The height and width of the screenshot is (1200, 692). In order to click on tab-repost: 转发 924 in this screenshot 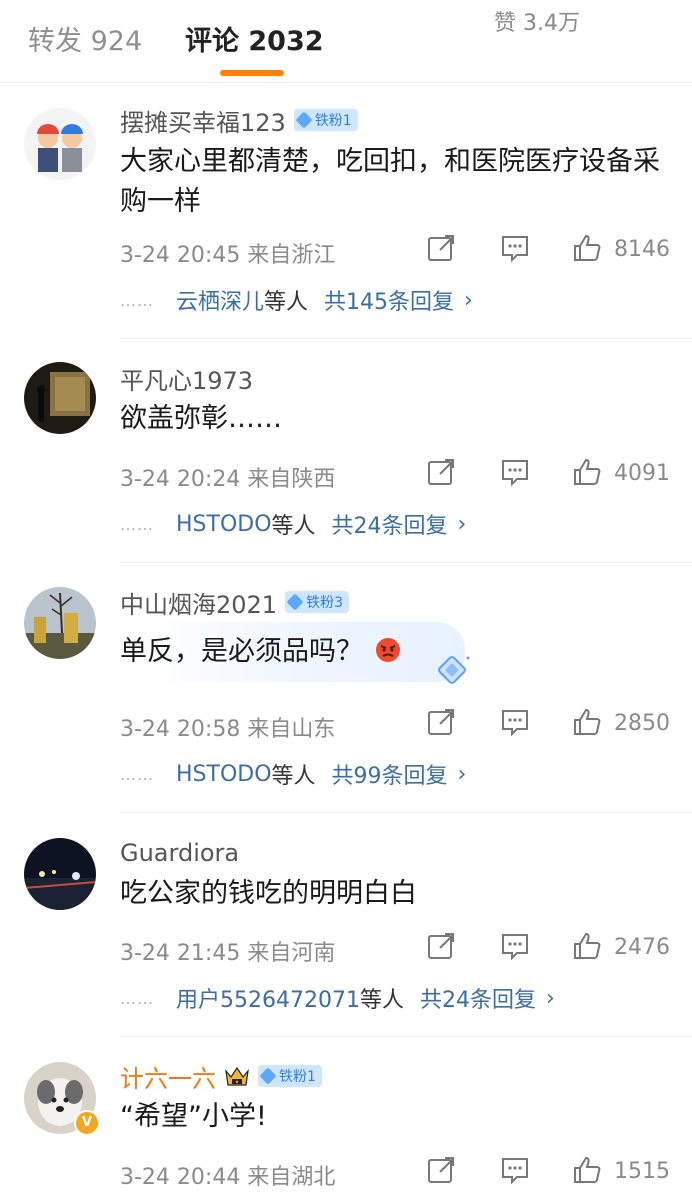, I will do `click(85, 42)`.